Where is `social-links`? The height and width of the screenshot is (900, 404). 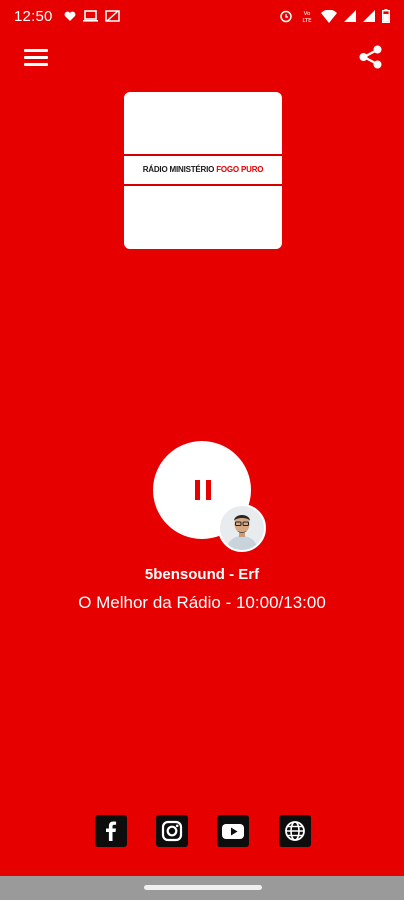 social-links is located at coordinates (203, 831).